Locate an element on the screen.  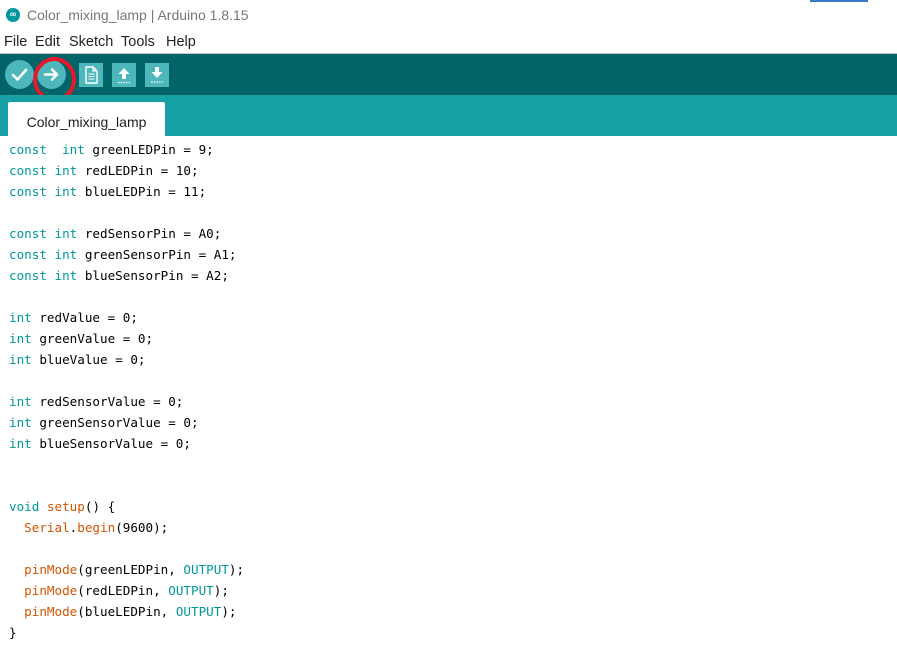
code-token: (blueLEDPin, is located at coordinates (126, 611).